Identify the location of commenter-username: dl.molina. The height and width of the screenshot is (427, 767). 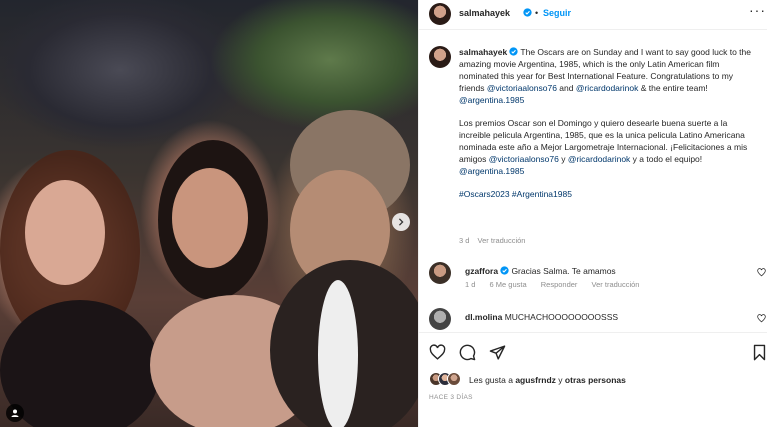
(483, 317).